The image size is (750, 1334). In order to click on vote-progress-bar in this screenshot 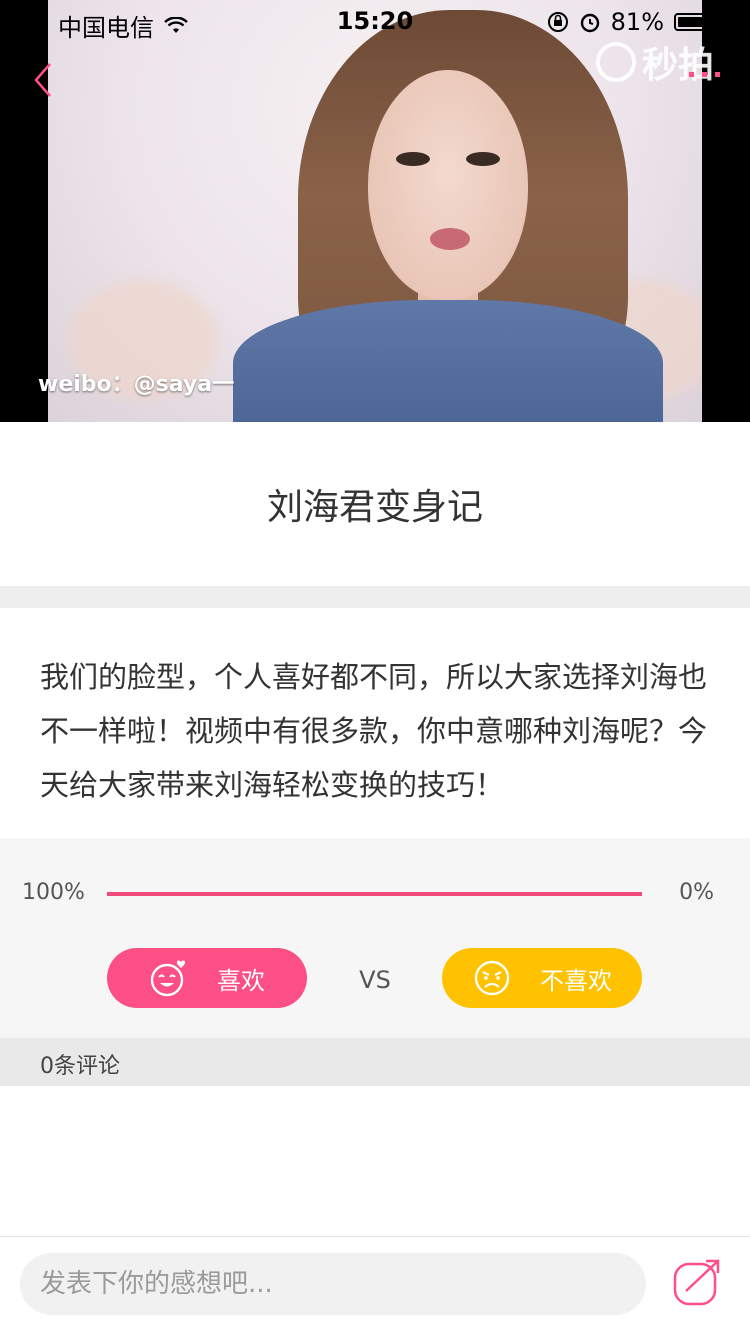, I will do `click(374, 894)`.